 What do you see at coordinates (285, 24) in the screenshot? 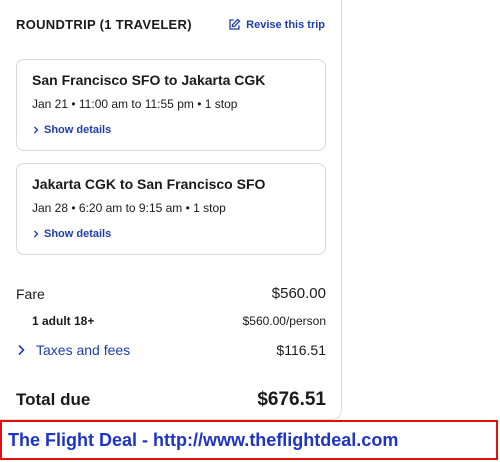
I see `revise-trip-label: Revise this trip` at bounding box center [285, 24].